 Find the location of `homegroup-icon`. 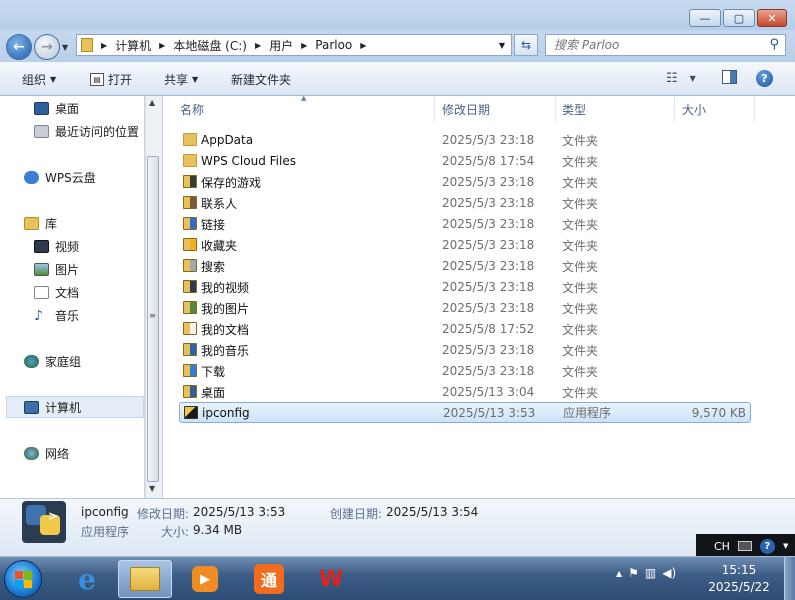

homegroup-icon is located at coordinates (31, 361).